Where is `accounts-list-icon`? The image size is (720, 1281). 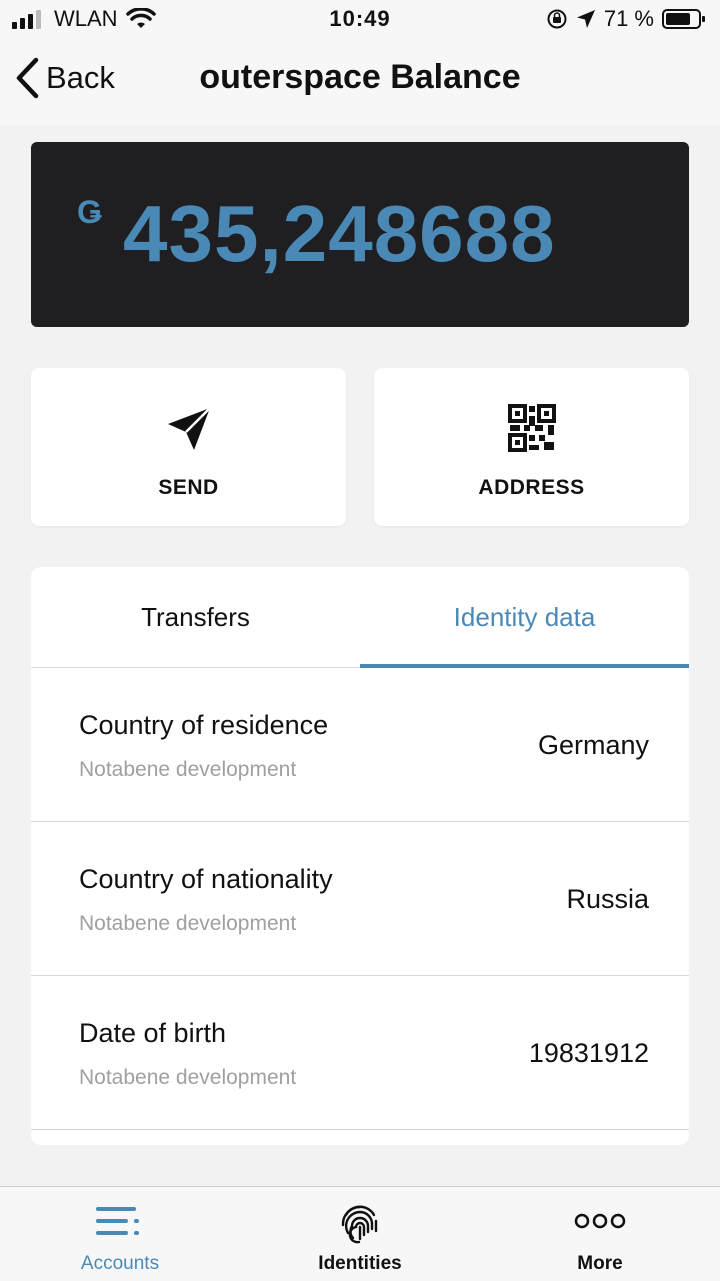 accounts-list-icon is located at coordinates (117, 1221).